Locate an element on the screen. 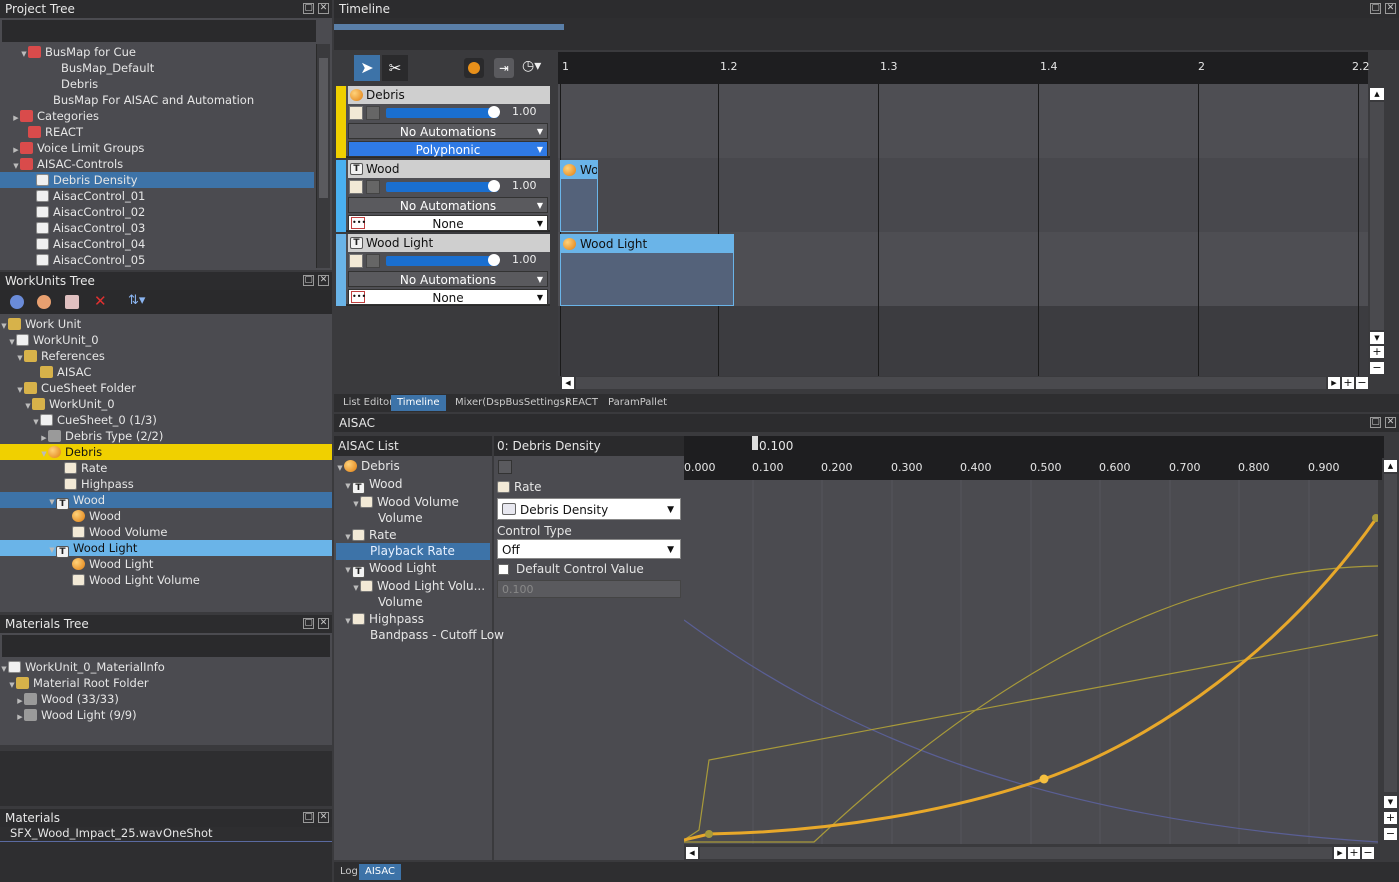 The width and height of the screenshot is (1399, 882). tree-item: AisacControl_01 is located at coordinates (157, 196).